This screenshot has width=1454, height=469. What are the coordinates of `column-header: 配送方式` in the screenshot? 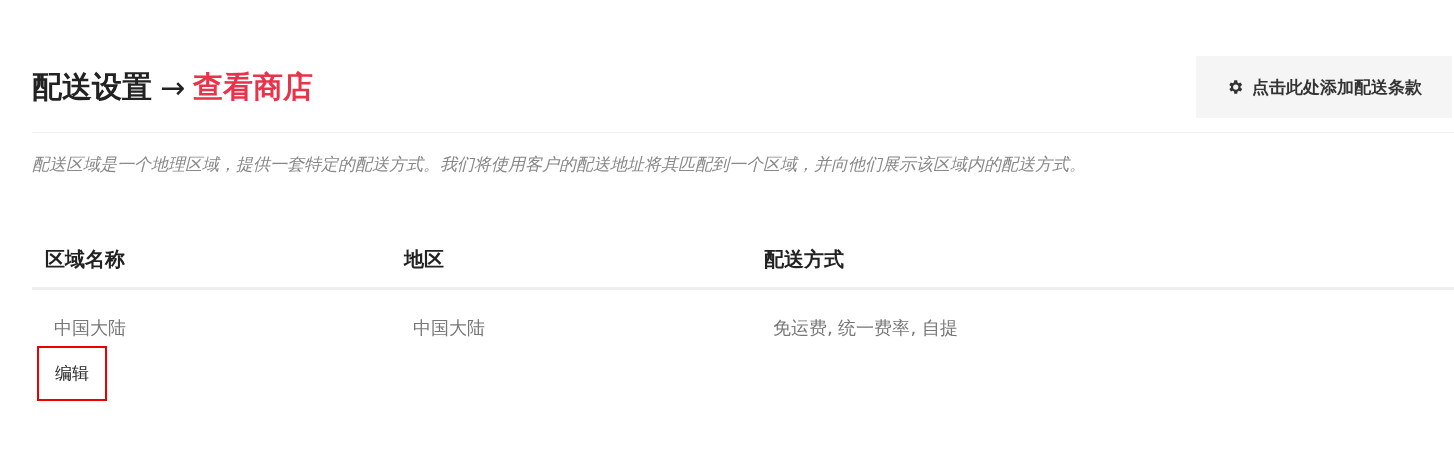 It's located at (804, 259).